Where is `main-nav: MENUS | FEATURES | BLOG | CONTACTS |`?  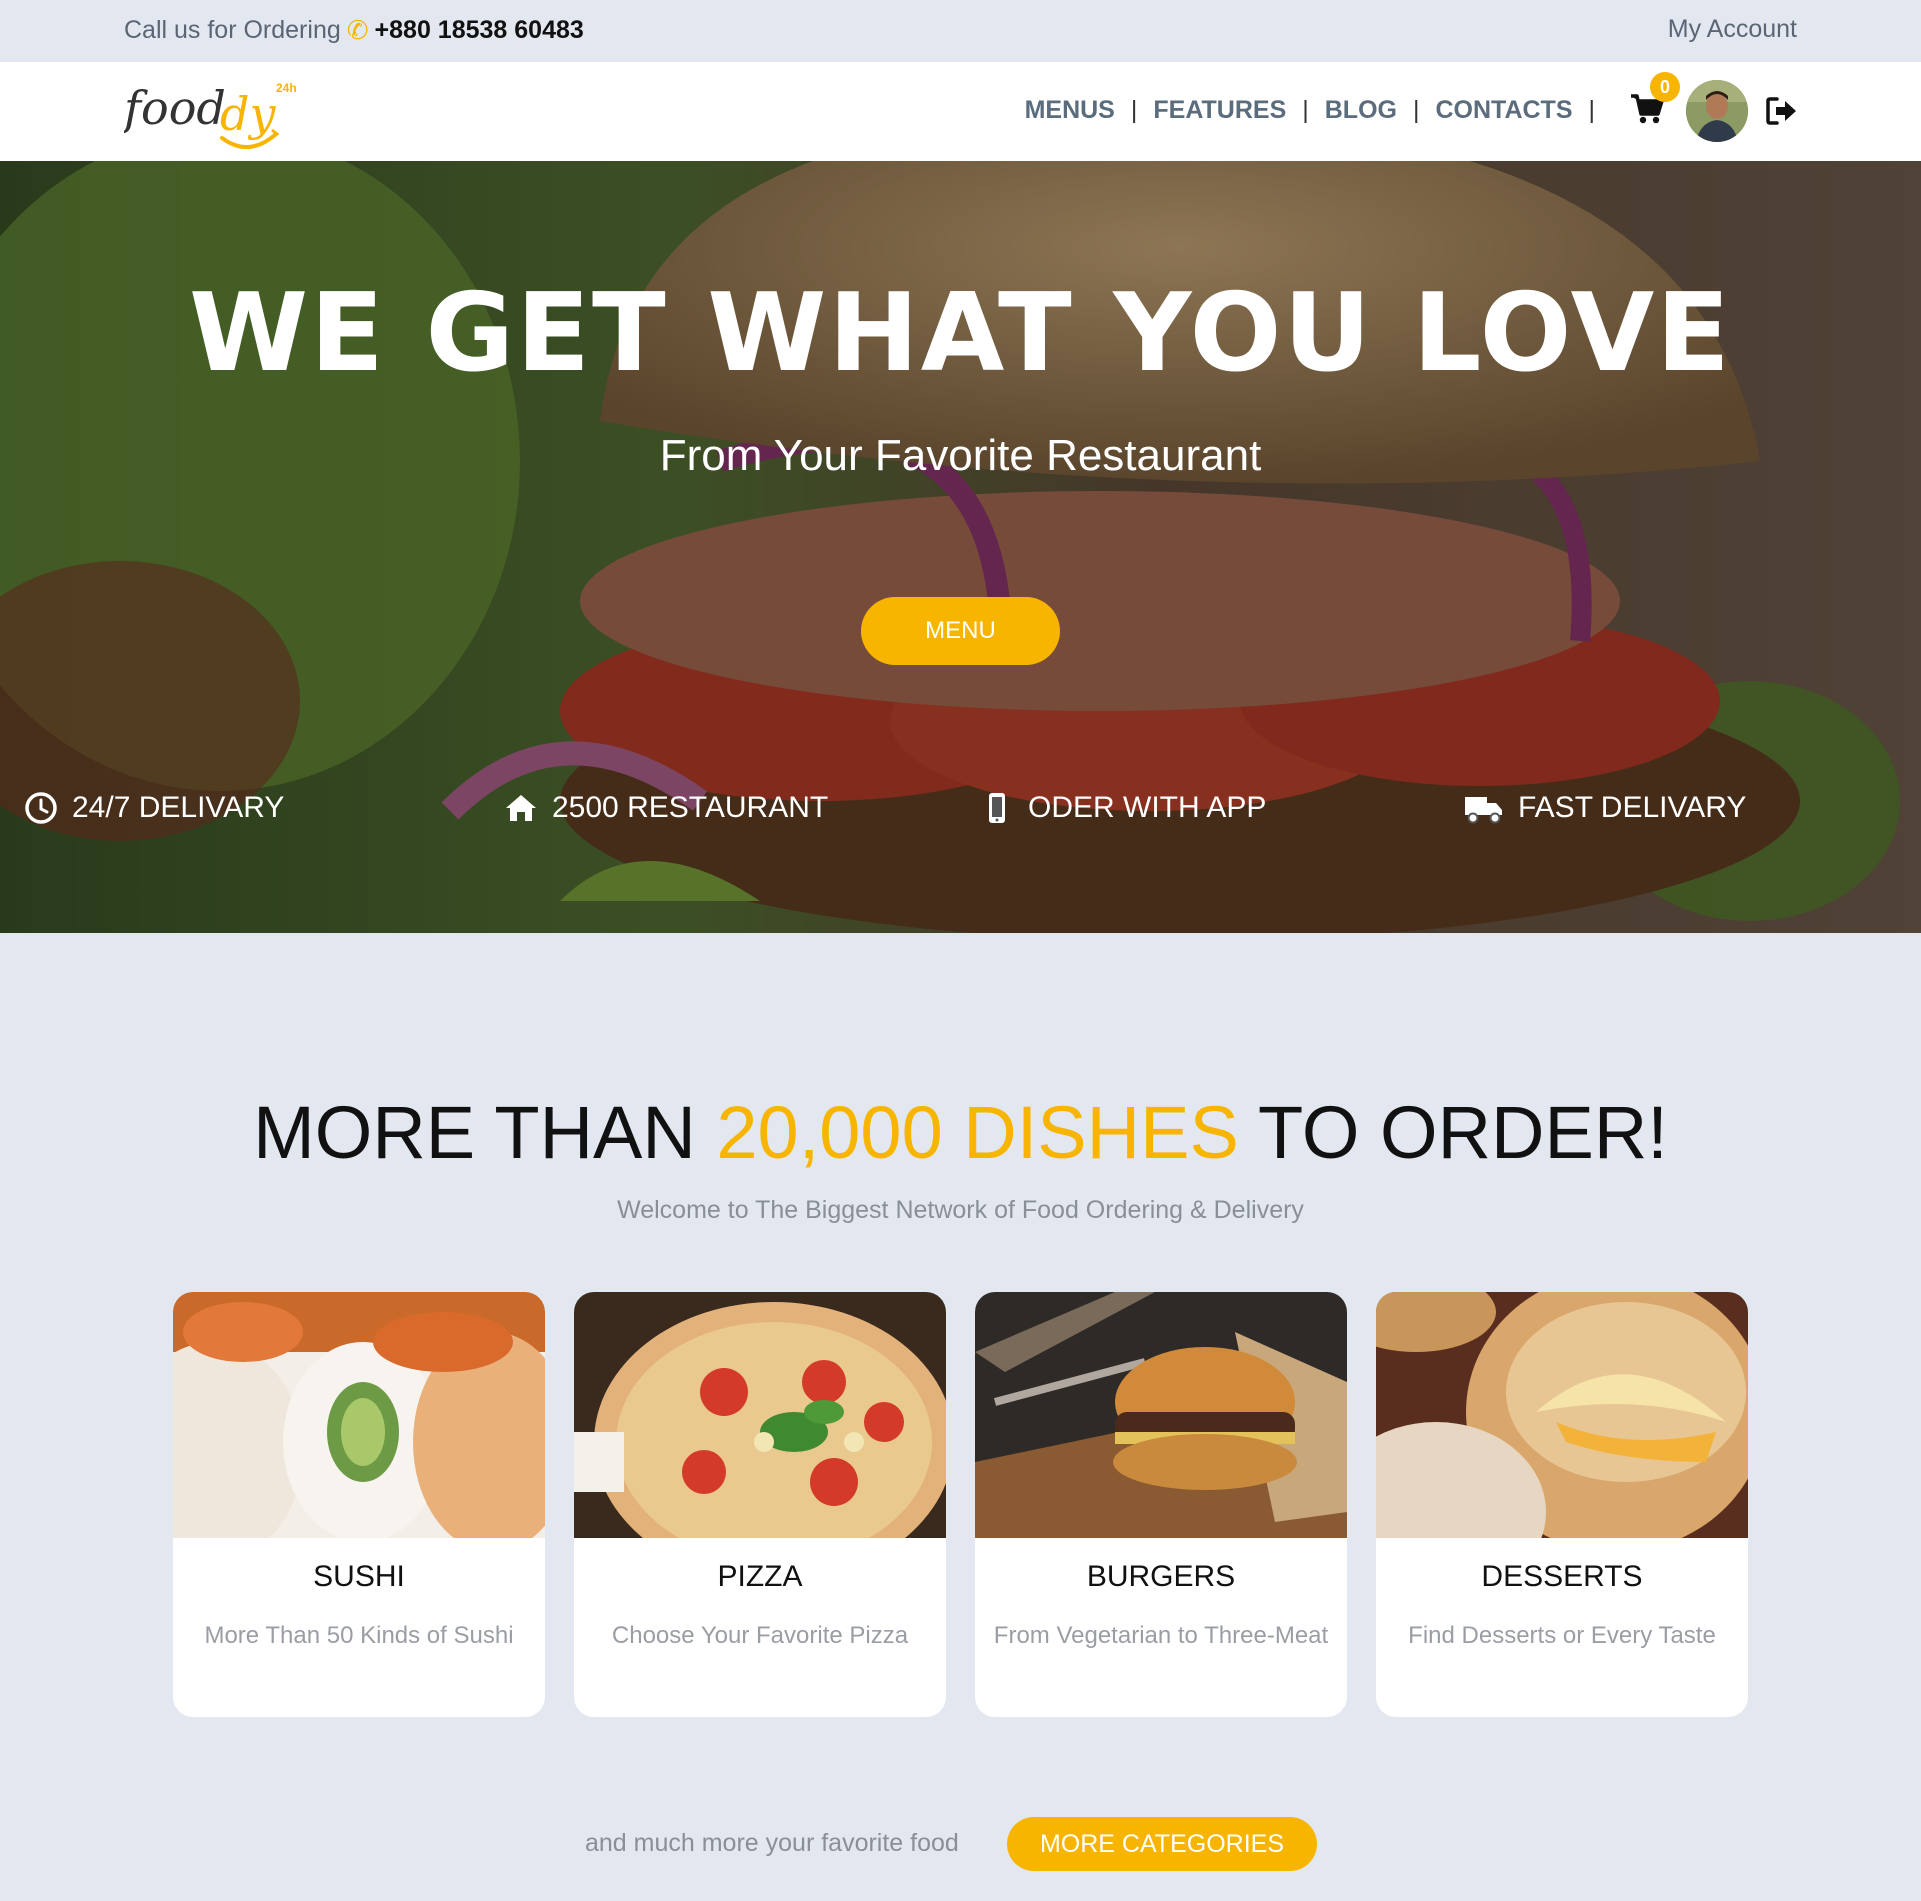 main-nav: MENUS | FEATURES | BLOG | CONTACTS | is located at coordinates (1318, 110).